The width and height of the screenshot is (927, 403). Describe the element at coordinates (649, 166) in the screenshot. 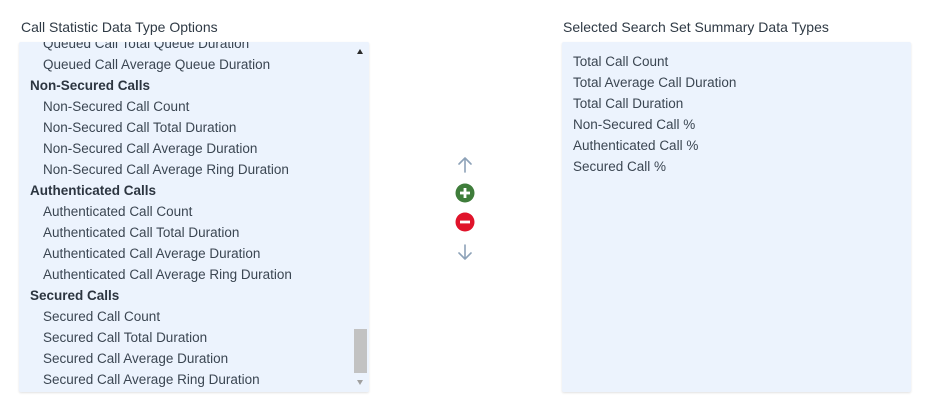

I see `selected-item: Secured Call %` at that location.